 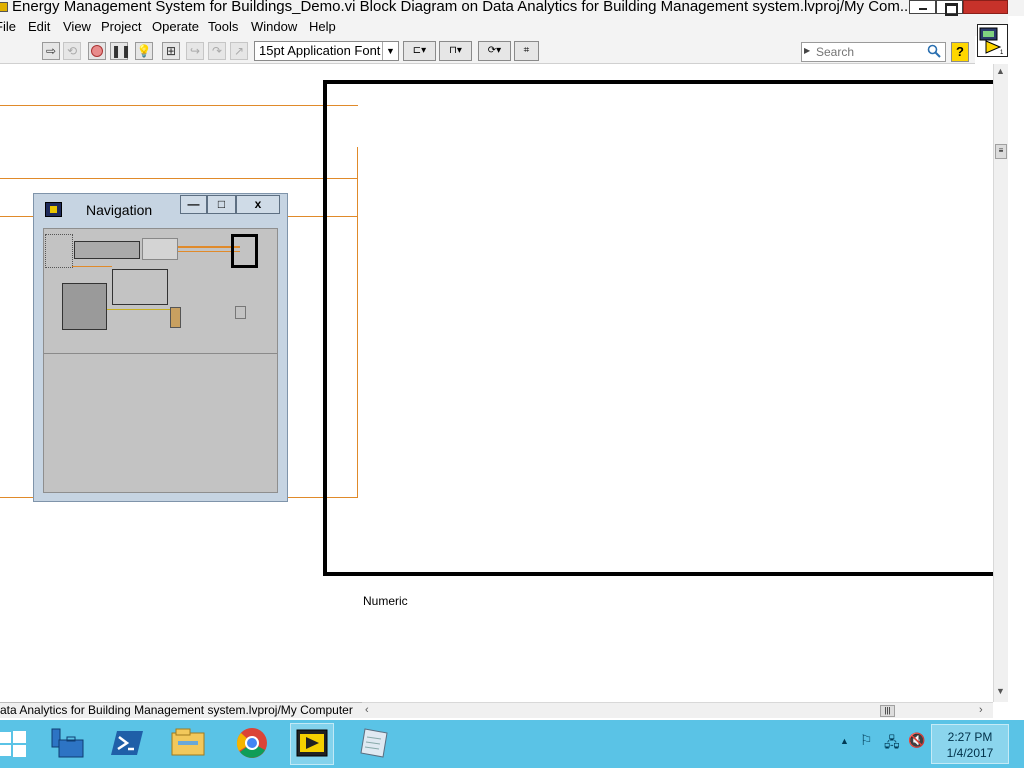 What do you see at coordinates (217, 51) in the screenshot?
I see `step-over-icon: ↷` at bounding box center [217, 51].